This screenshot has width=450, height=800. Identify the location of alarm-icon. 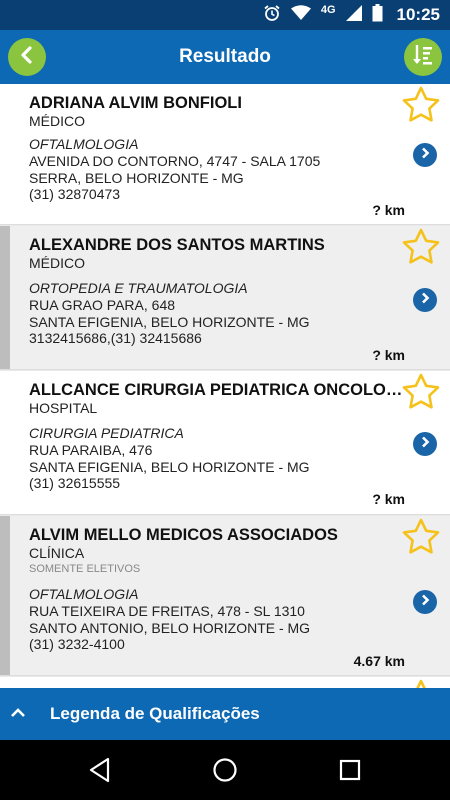
(272, 15).